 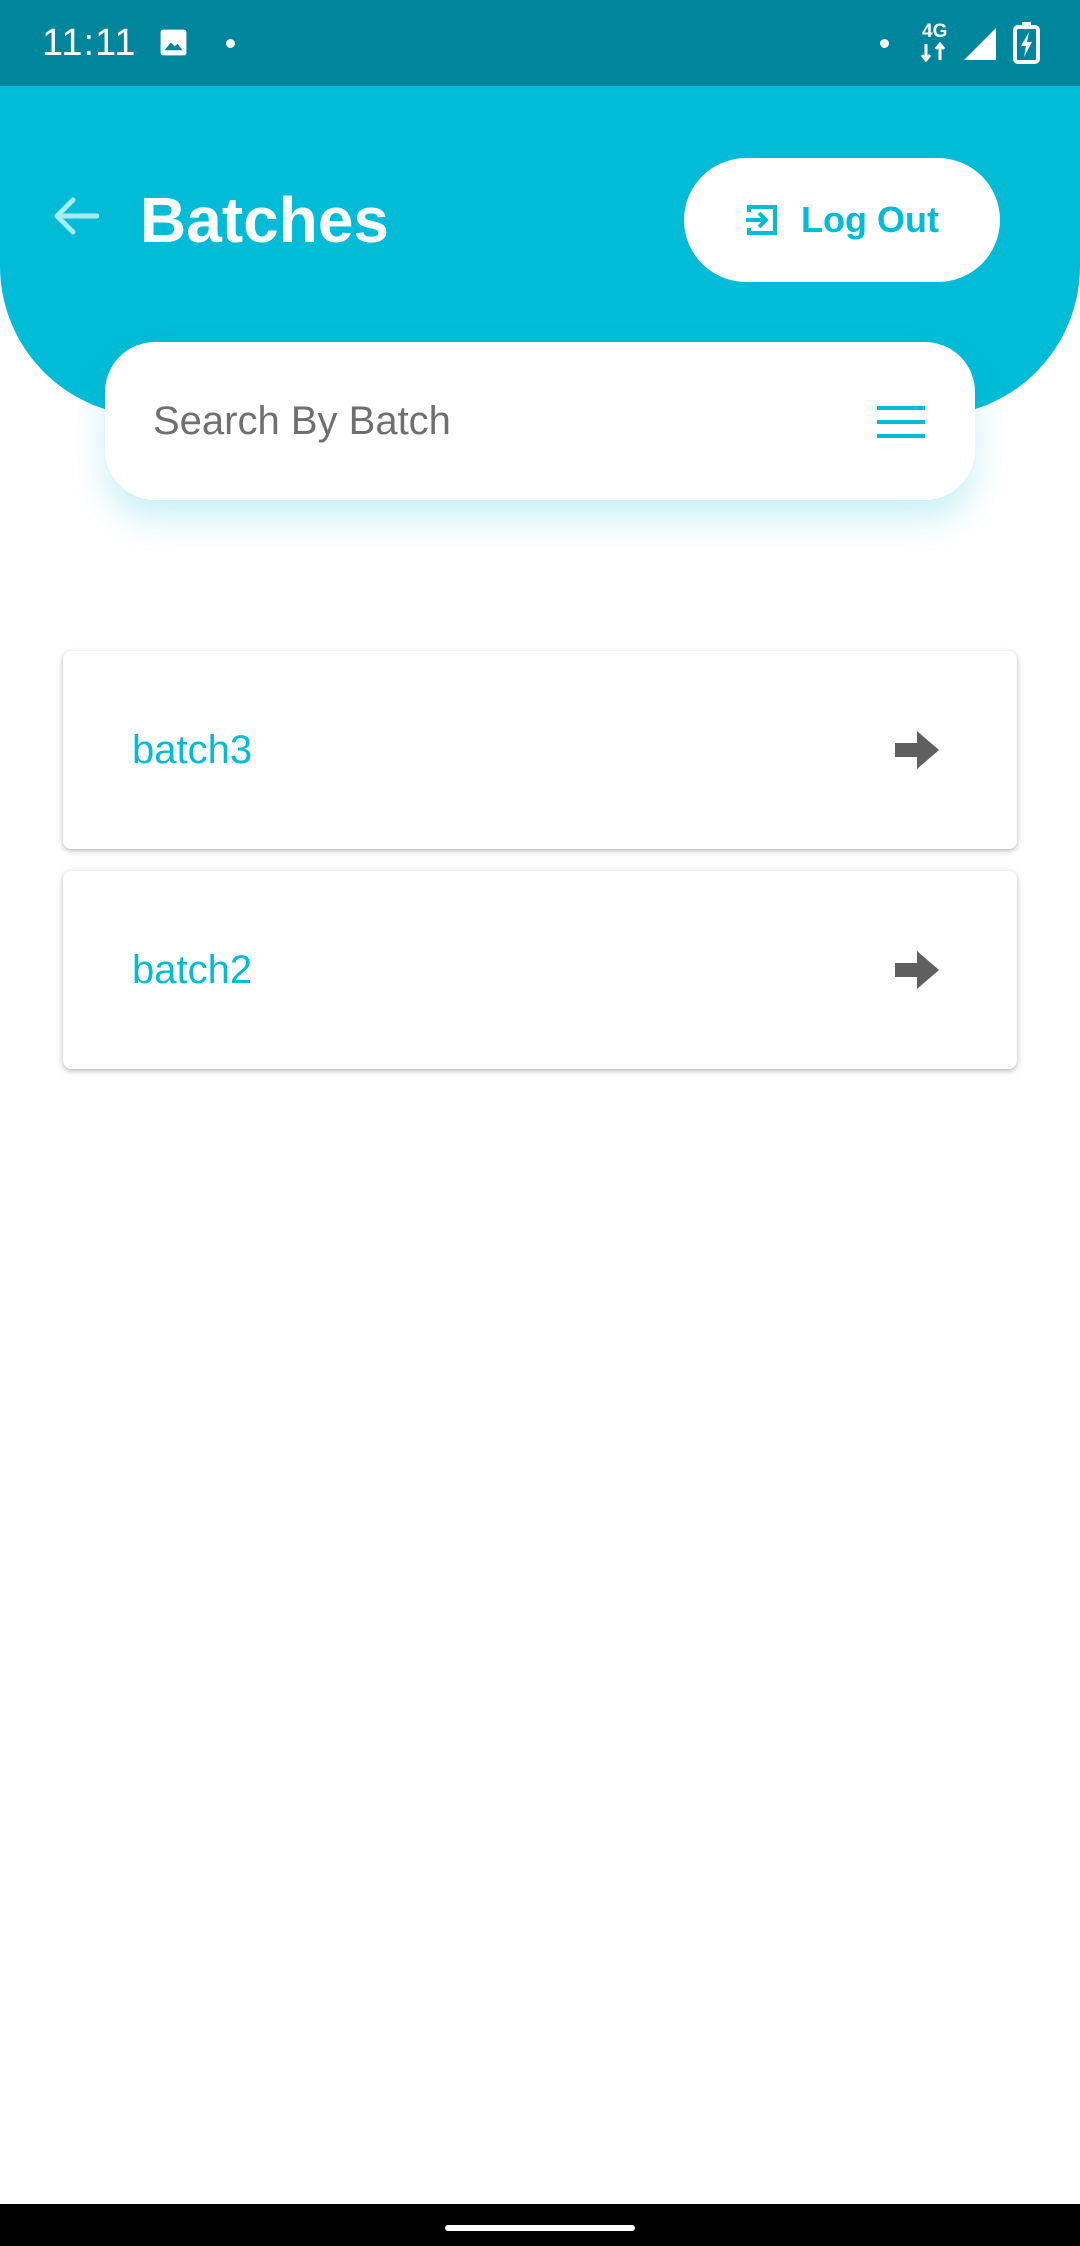 I want to click on back-button, so click(x=76, y=216).